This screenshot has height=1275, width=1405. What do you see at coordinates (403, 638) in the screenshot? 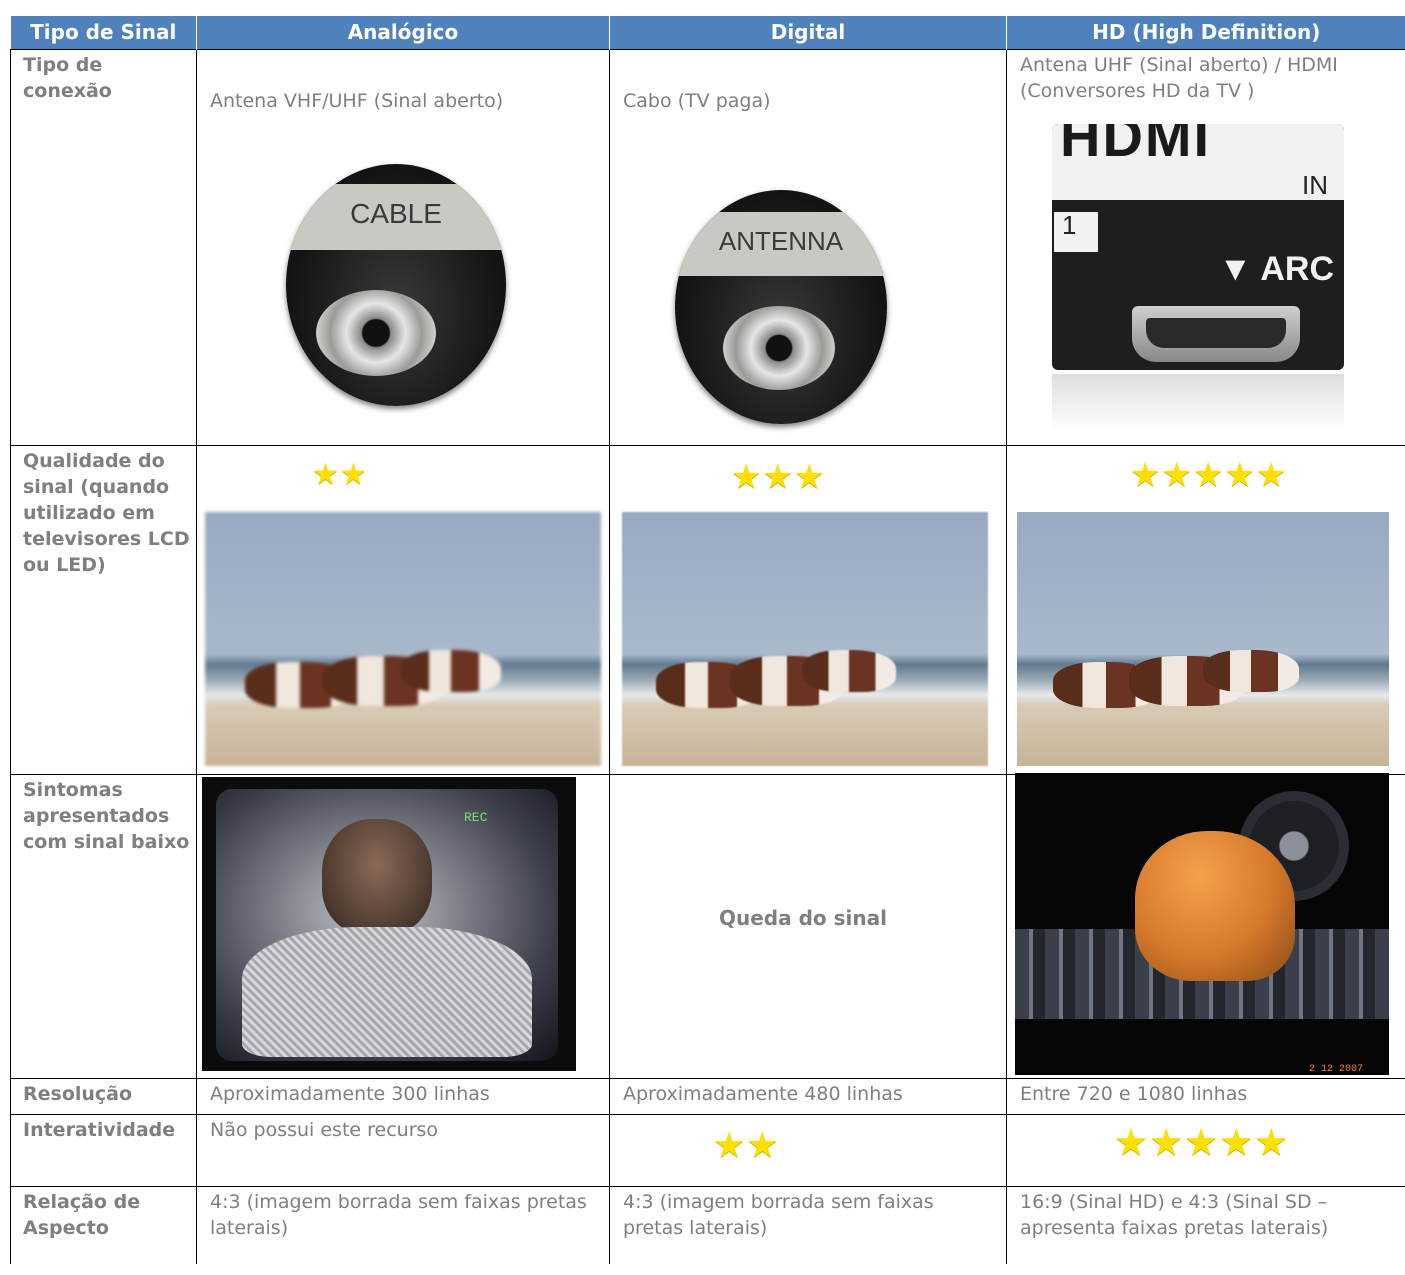
I see `beach-horses-analogico-image` at bounding box center [403, 638].